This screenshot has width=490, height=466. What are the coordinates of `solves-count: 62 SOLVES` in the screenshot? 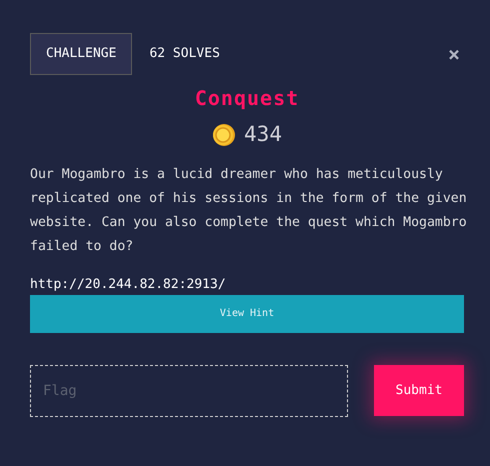 It's located at (184, 54).